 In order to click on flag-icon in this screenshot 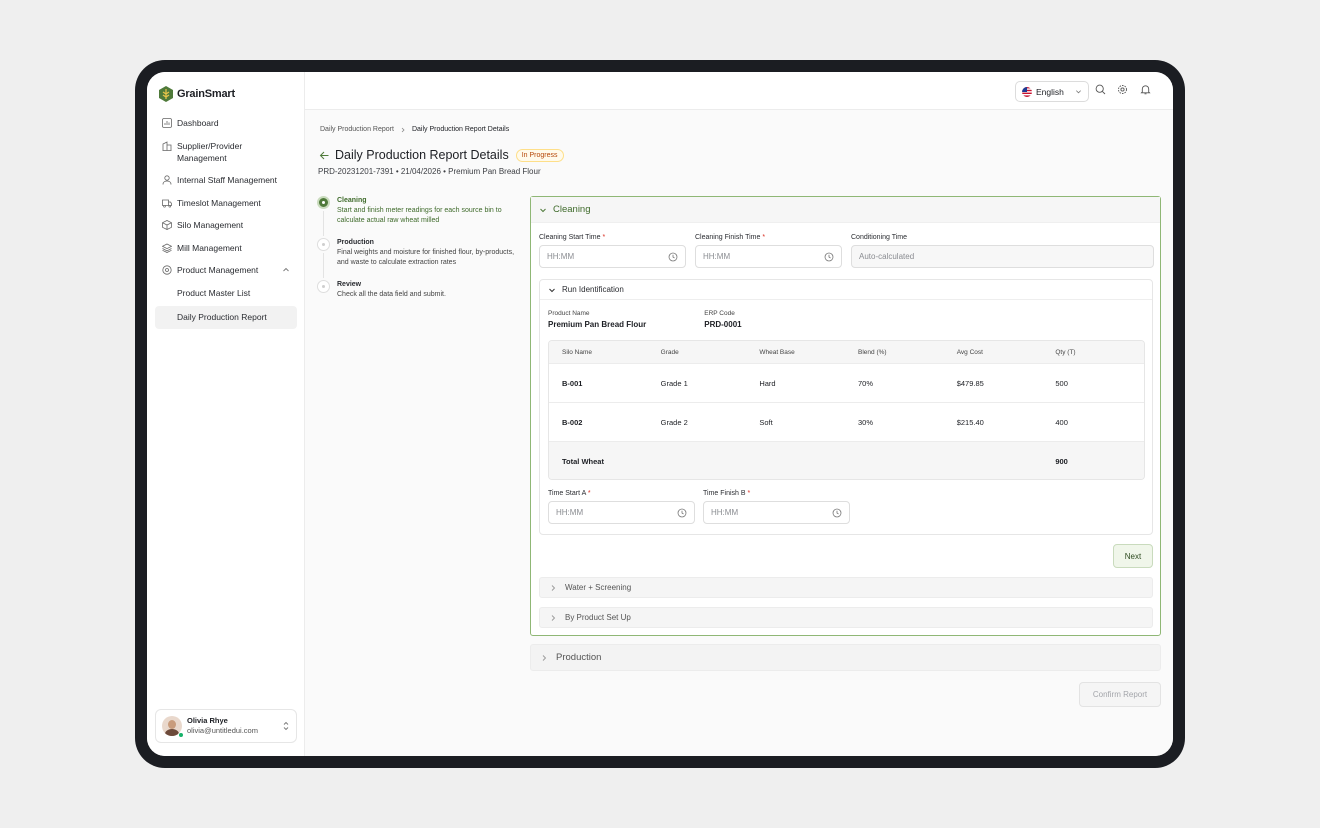, I will do `click(1027, 91)`.